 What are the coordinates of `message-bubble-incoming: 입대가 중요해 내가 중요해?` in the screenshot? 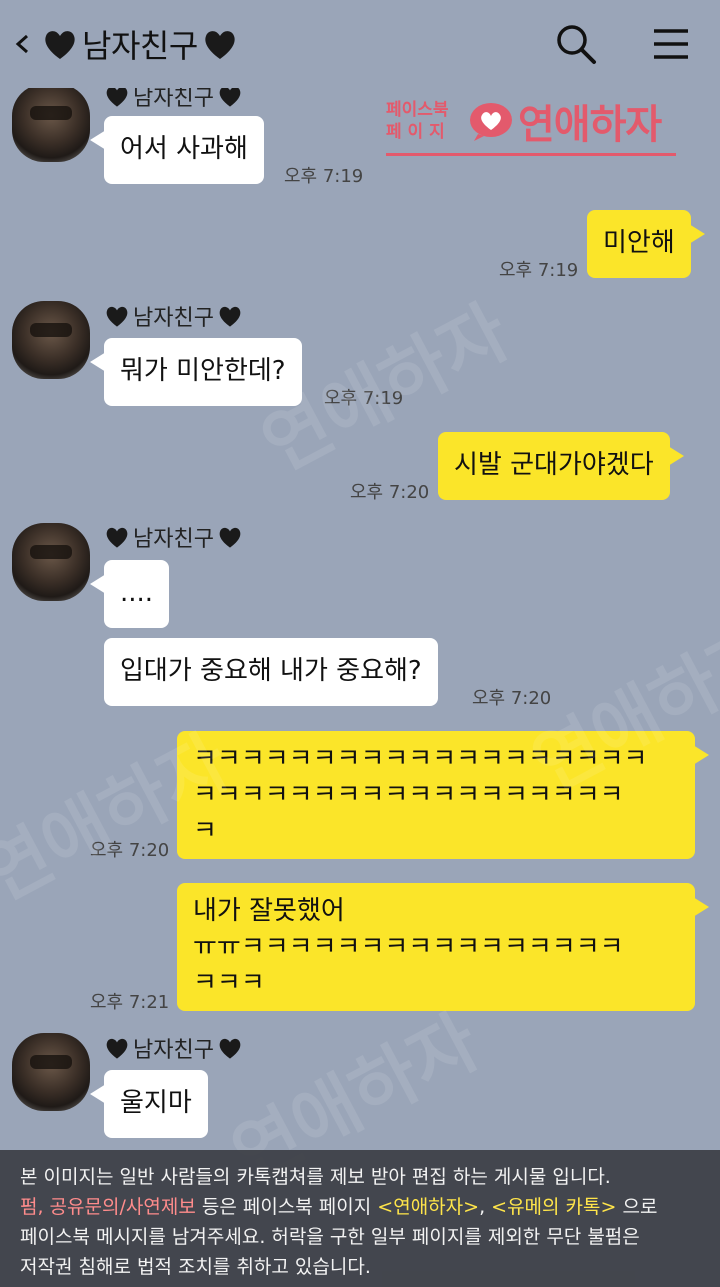 It's located at (271, 672).